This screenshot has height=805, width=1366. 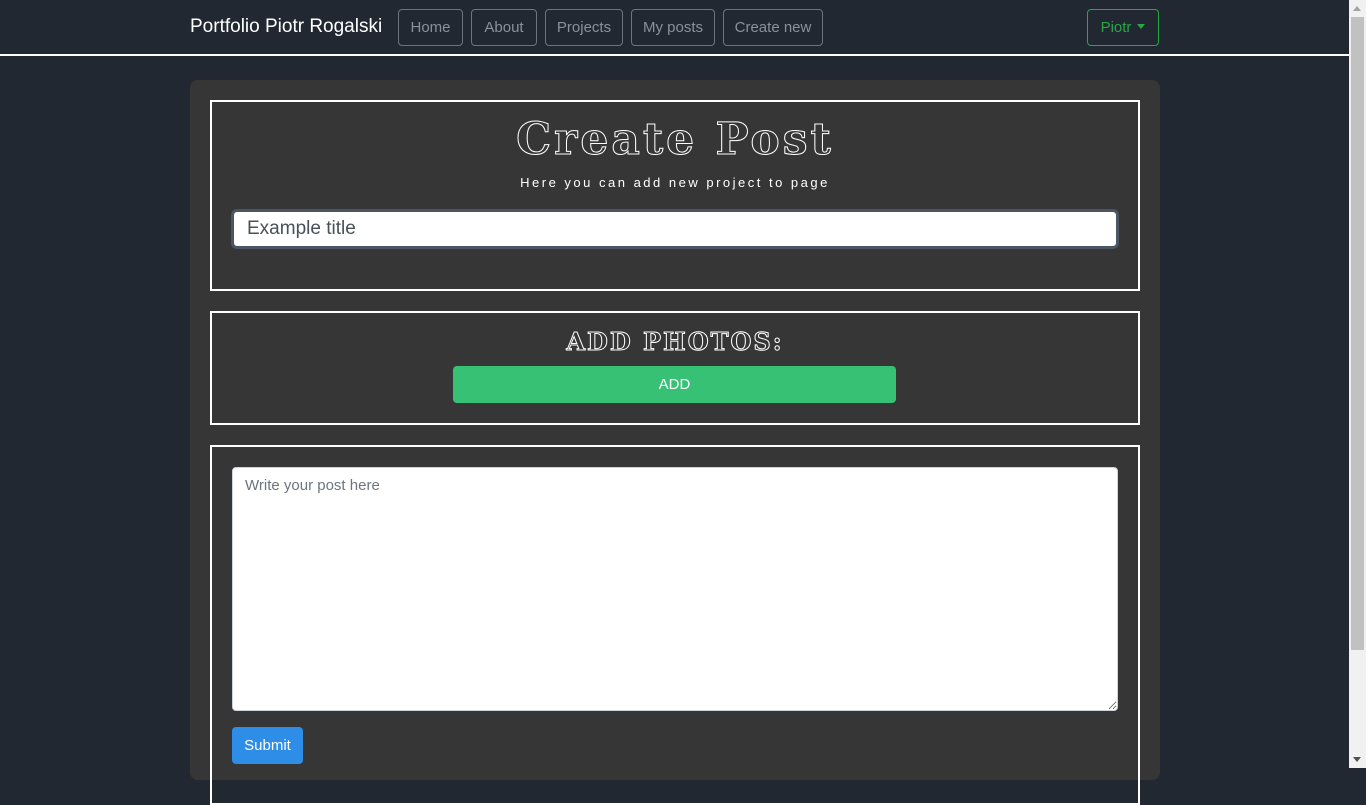 What do you see at coordinates (675, 139) in the screenshot?
I see `page-title: Create Post` at bounding box center [675, 139].